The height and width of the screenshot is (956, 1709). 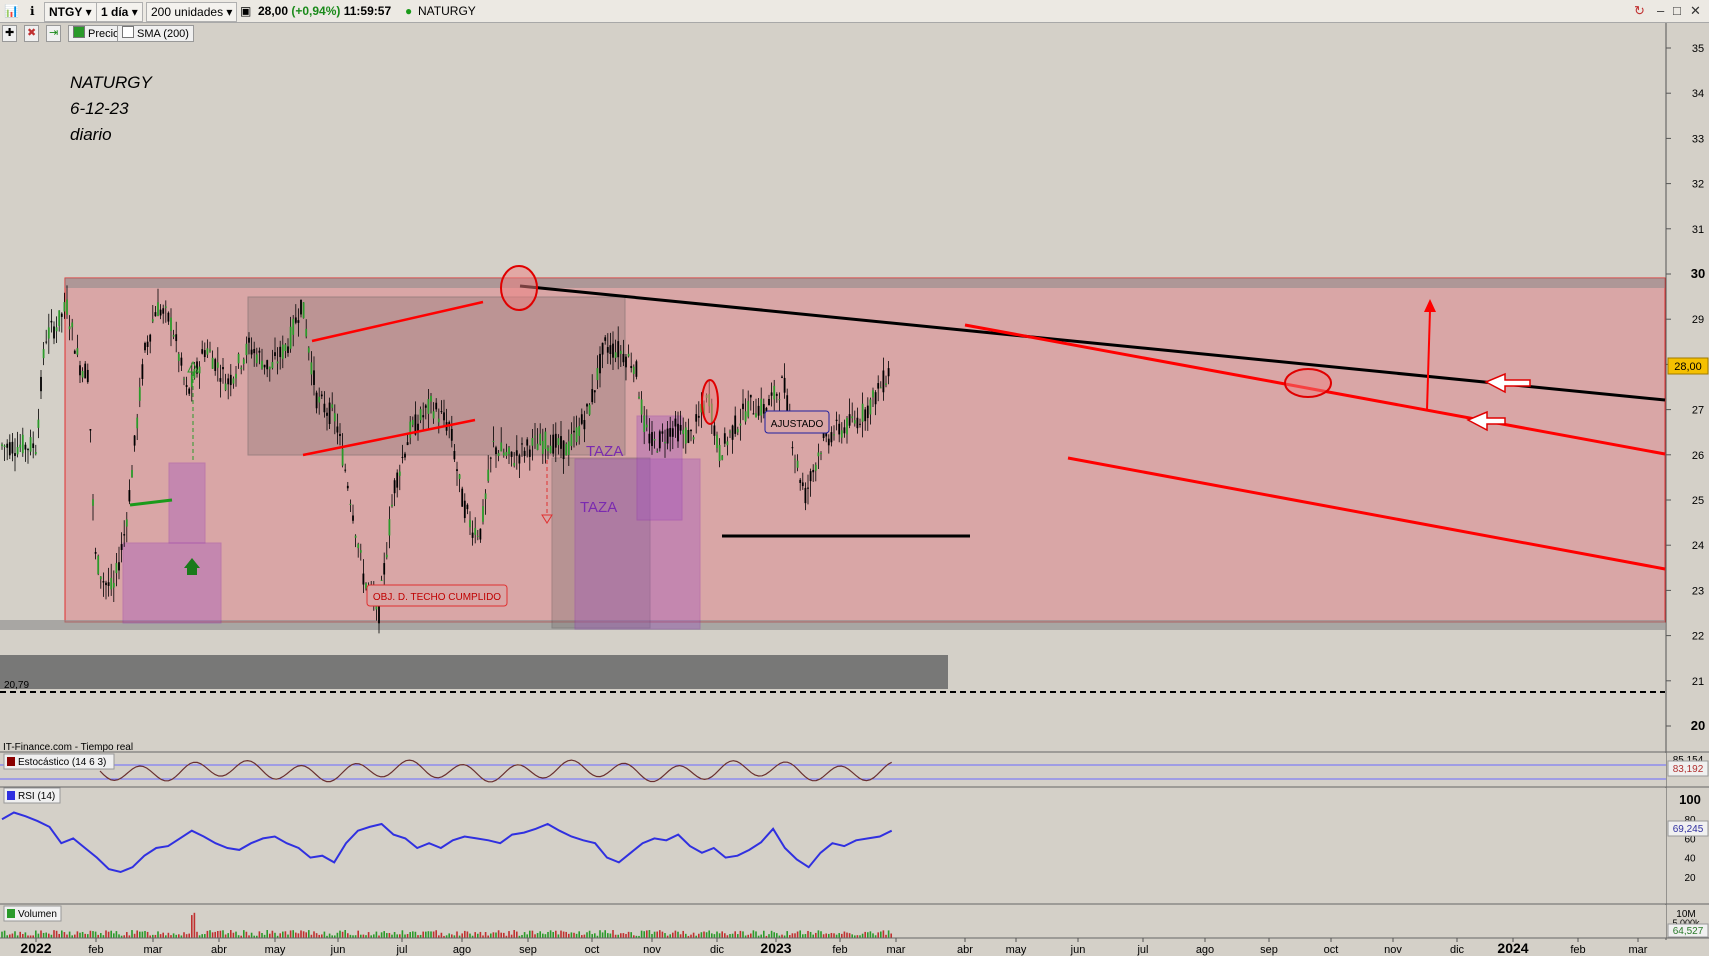 I want to click on y-tick-label: 34, so click(x=1698, y=94).